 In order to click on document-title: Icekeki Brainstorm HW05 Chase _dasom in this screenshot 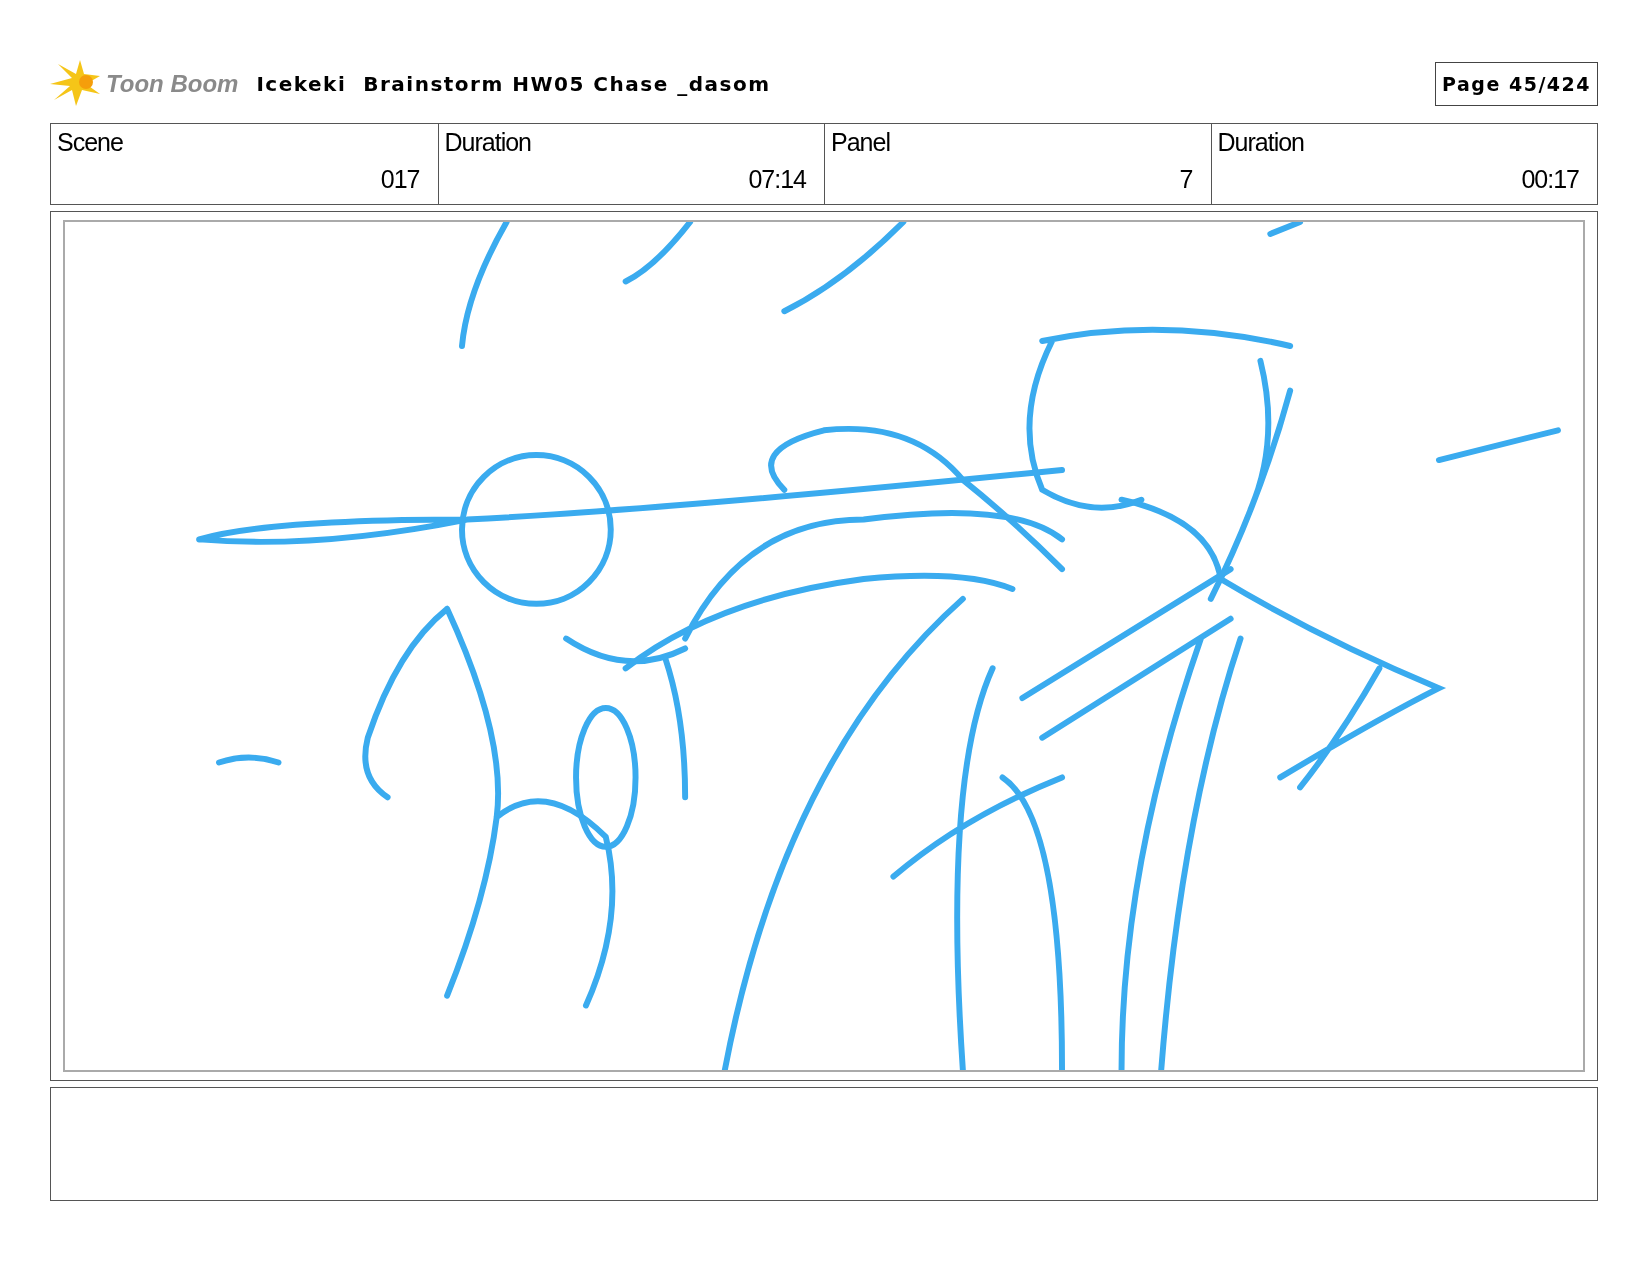, I will do `click(513, 84)`.